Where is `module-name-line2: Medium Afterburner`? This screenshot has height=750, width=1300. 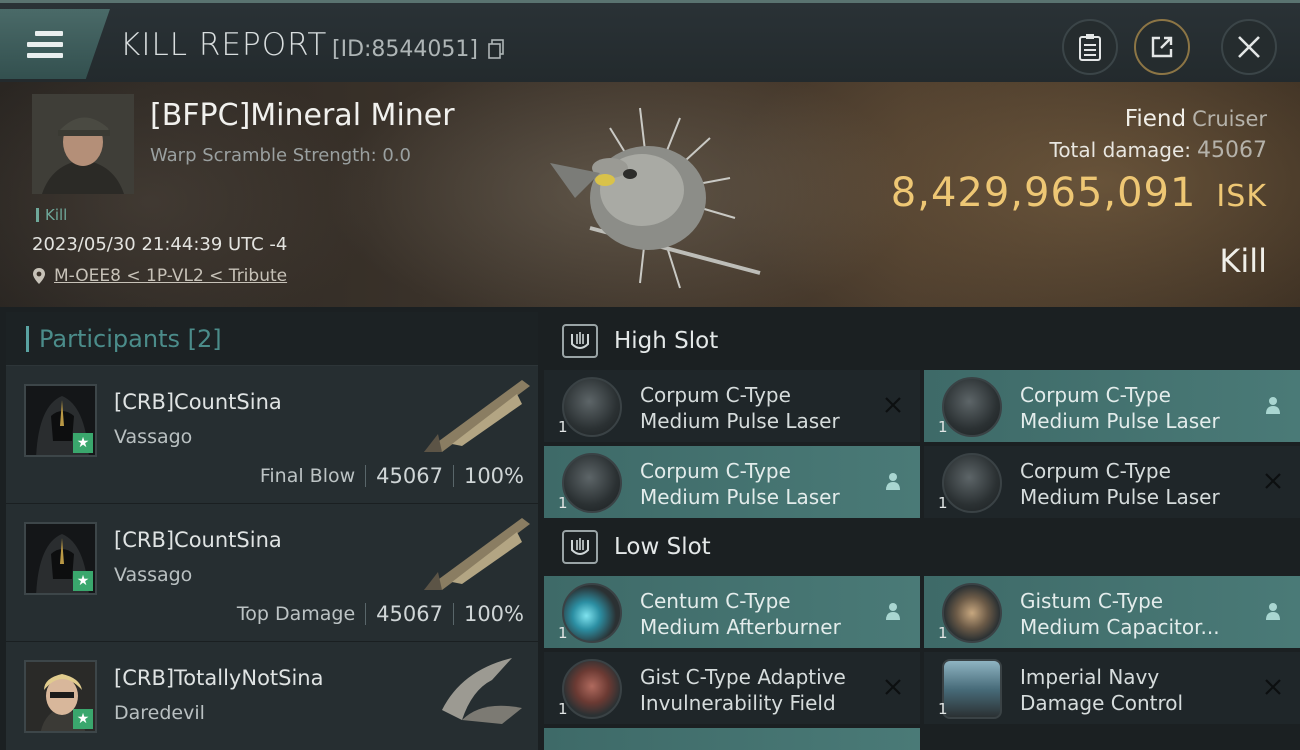
module-name-line2: Medium Afterburner is located at coordinates (740, 627).